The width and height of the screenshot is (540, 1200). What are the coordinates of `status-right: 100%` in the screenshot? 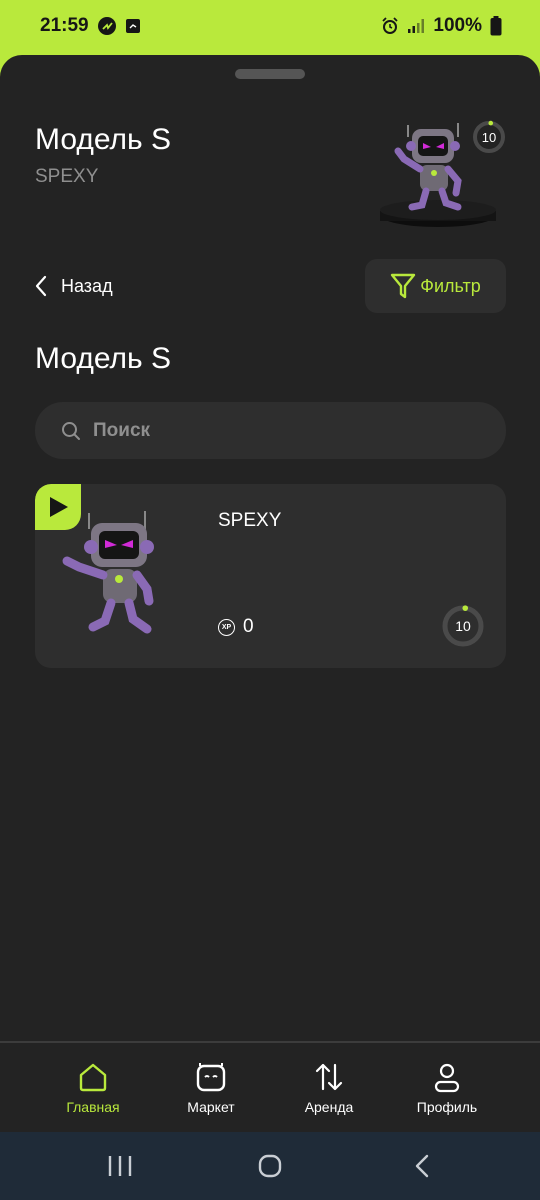 It's located at (441, 26).